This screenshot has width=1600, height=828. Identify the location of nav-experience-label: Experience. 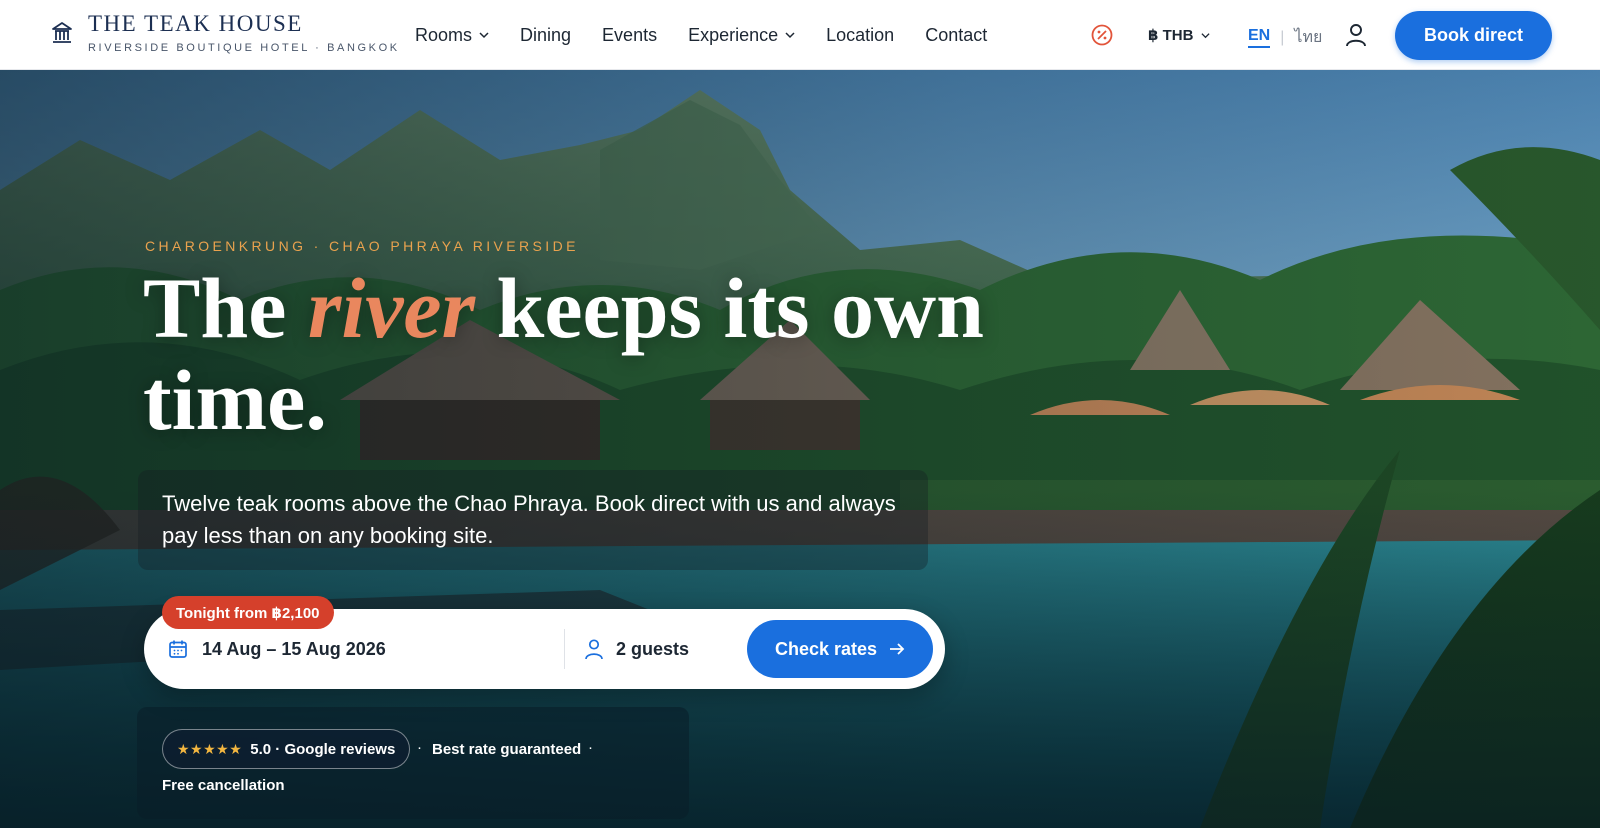
(733, 34).